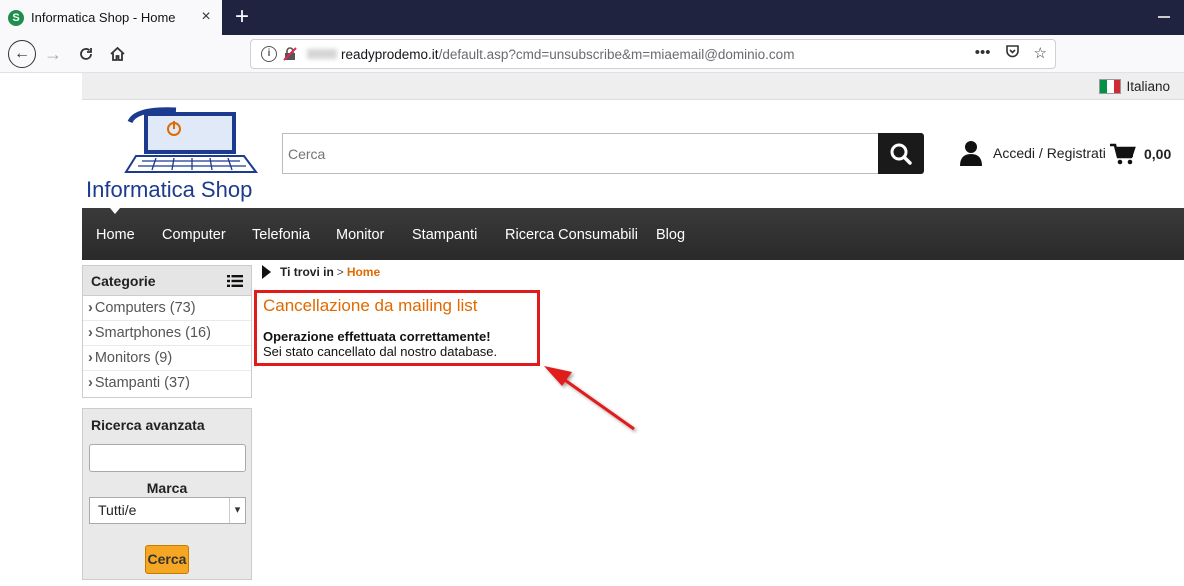 This screenshot has height=586, width=1184. Describe the element at coordinates (633, 86) in the screenshot. I see `top-strip: Italiano` at that location.